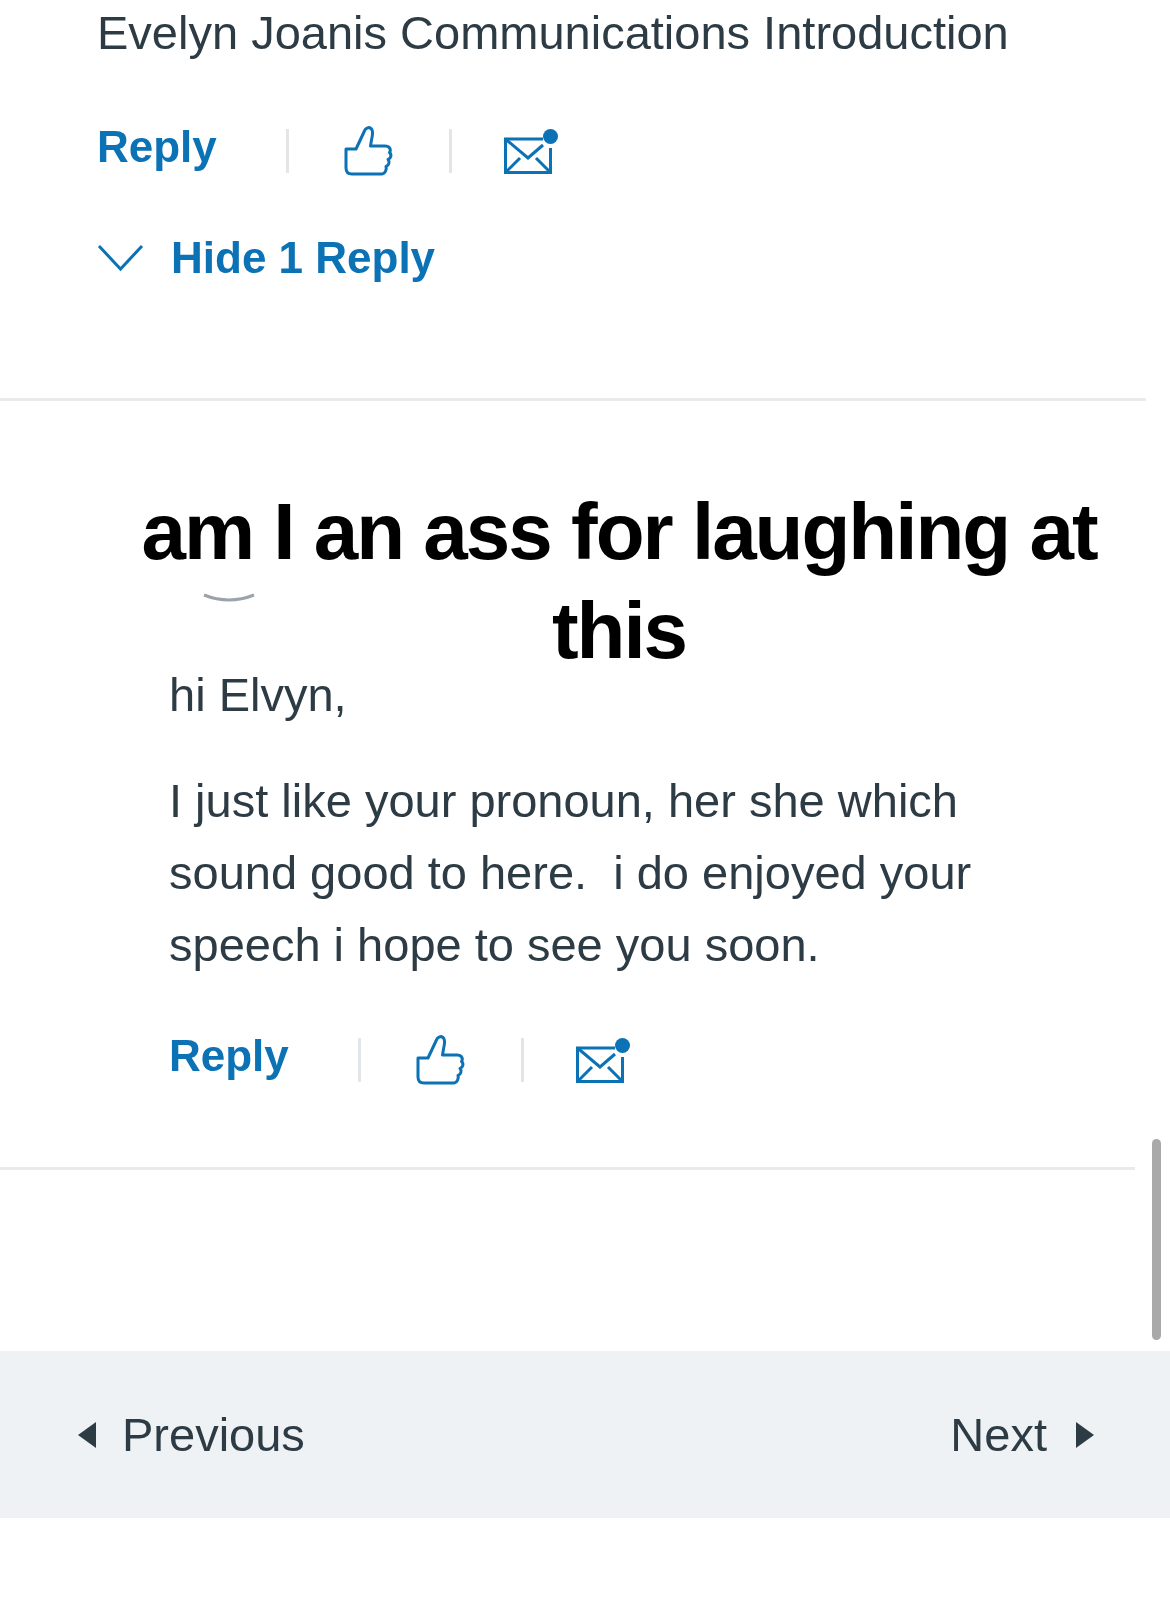 Image resolution: width=1170 pixels, height=1620 pixels. I want to click on caption-line: this, so click(619, 631).